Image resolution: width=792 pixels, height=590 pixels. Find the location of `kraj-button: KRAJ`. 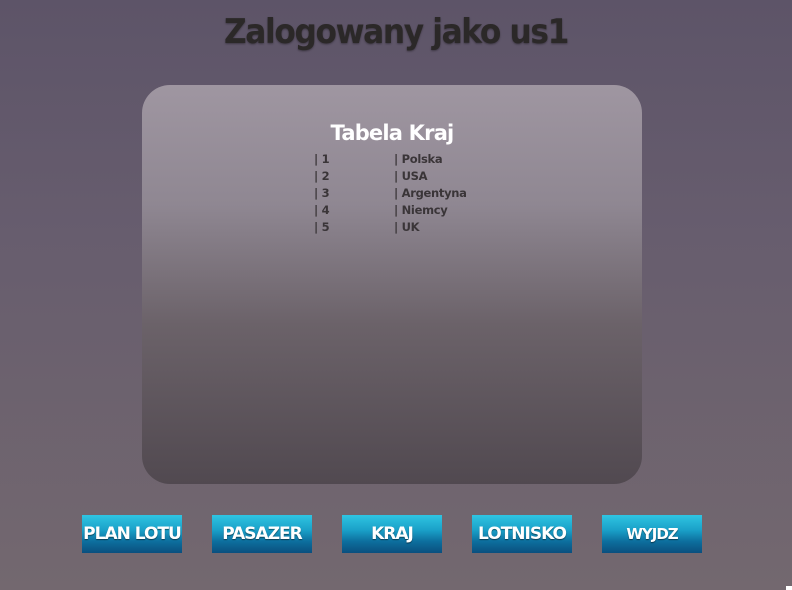

kraj-button: KRAJ is located at coordinates (392, 534).